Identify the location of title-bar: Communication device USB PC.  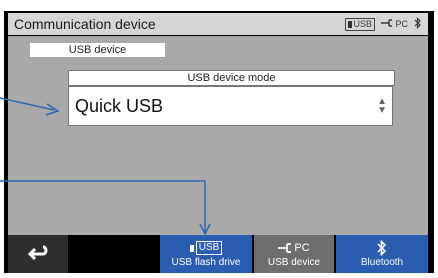
(218, 24).